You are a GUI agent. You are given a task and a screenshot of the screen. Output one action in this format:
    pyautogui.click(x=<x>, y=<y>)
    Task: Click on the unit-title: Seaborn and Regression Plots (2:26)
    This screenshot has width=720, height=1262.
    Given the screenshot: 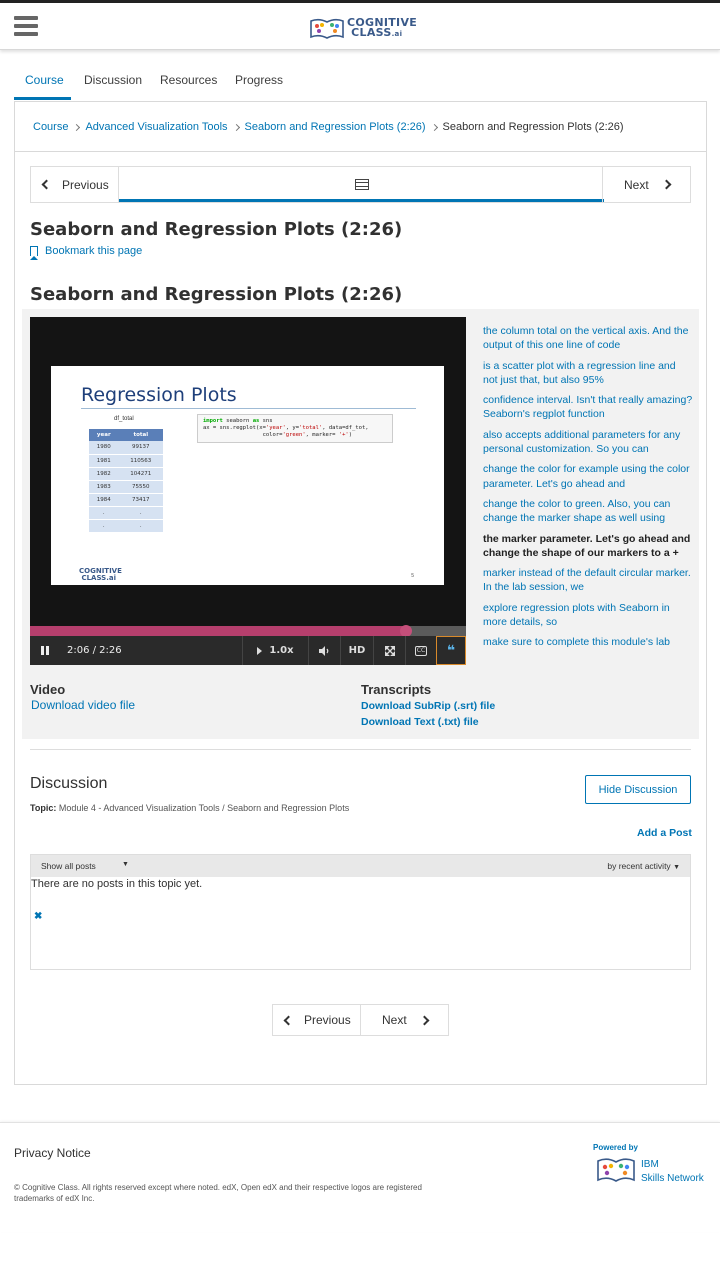 What is the action you would take?
    pyautogui.click(x=216, y=229)
    